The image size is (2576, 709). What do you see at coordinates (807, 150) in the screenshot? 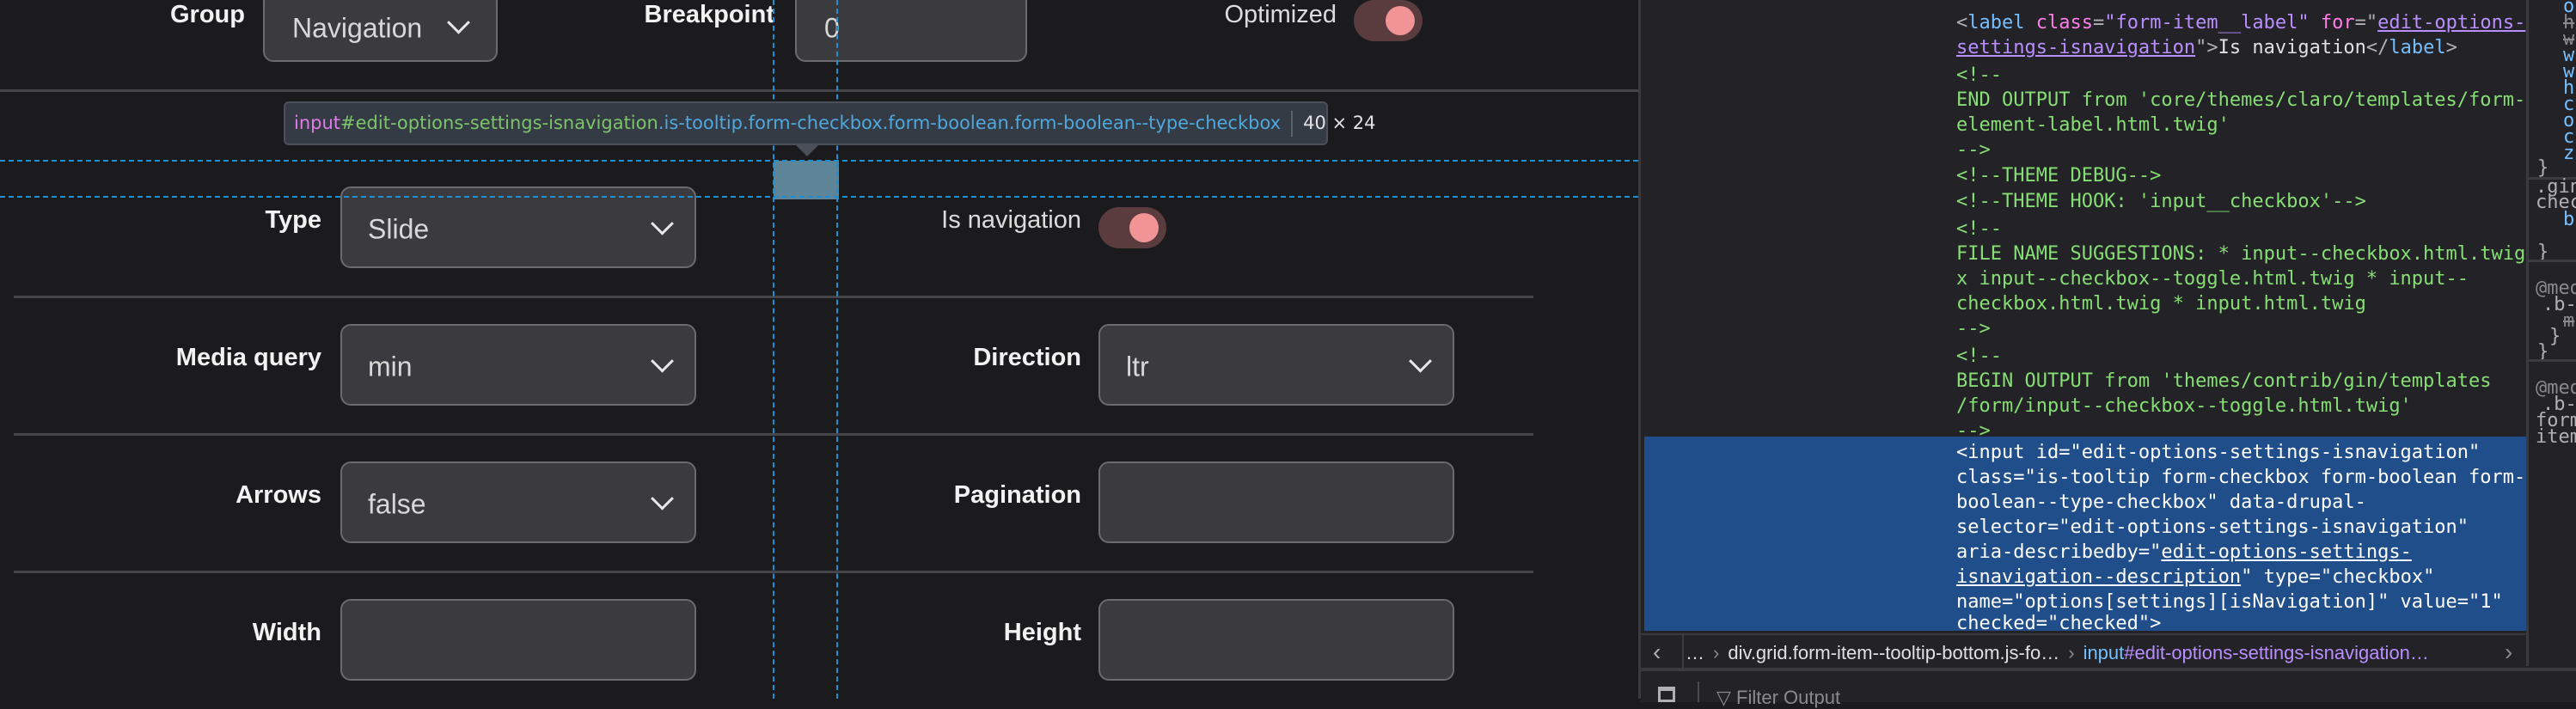
I see `tooltip-arrow` at bounding box center [807, 150].